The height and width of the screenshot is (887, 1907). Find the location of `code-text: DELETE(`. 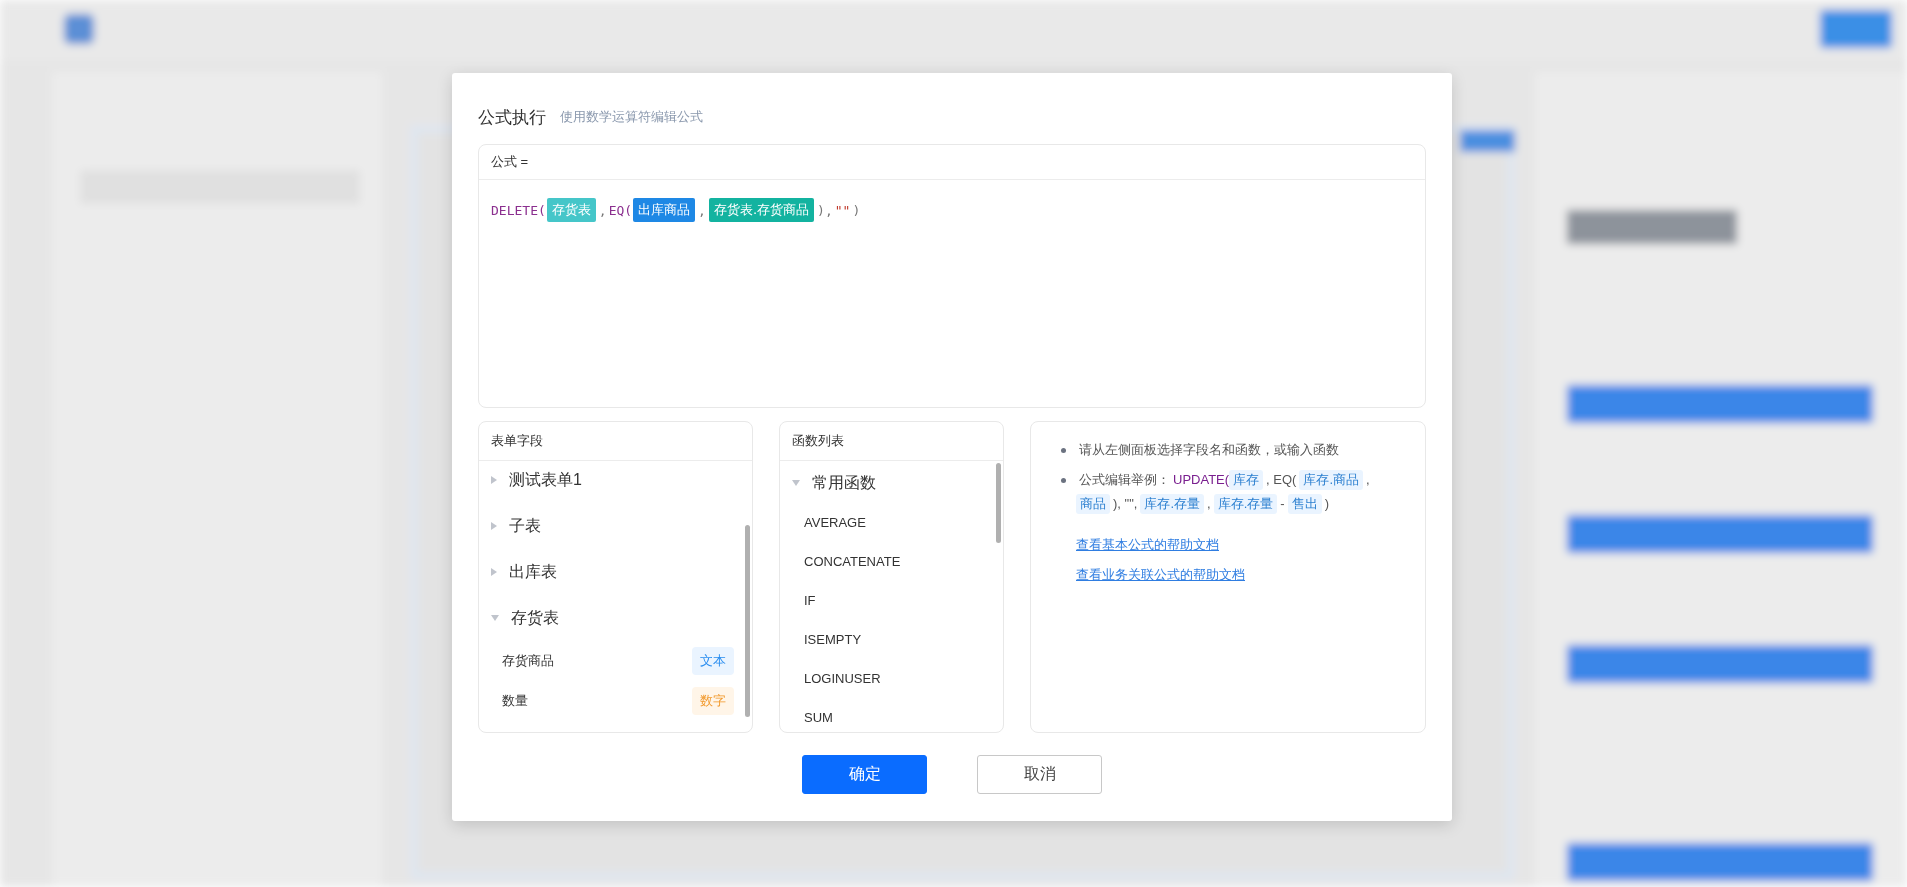

code-text: DELETE( is located at coordinates (518, 210).